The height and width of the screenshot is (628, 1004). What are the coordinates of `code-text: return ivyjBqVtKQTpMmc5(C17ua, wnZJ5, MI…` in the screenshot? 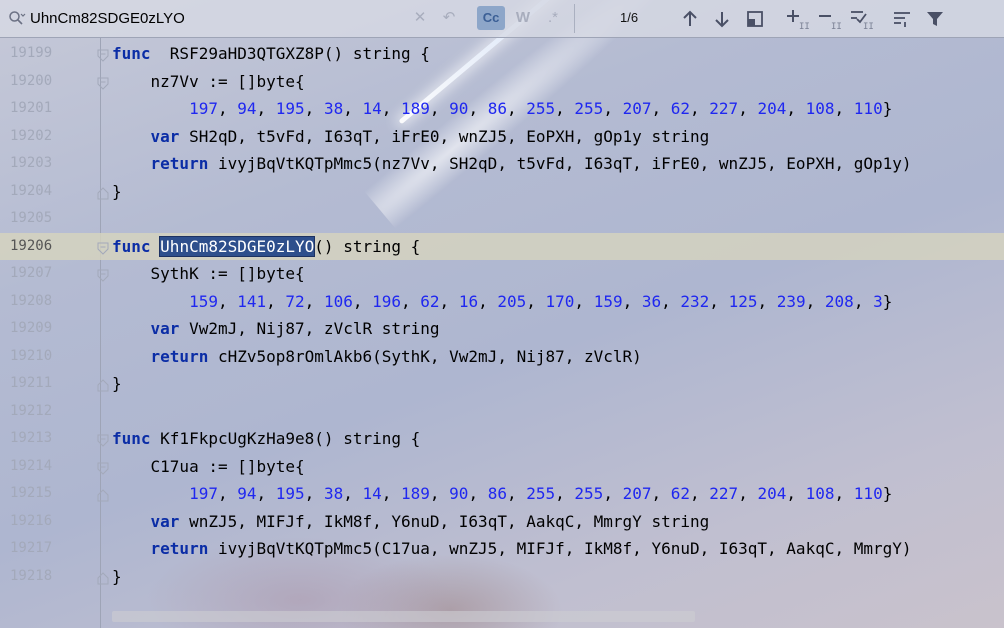 It's located at (512, 548).